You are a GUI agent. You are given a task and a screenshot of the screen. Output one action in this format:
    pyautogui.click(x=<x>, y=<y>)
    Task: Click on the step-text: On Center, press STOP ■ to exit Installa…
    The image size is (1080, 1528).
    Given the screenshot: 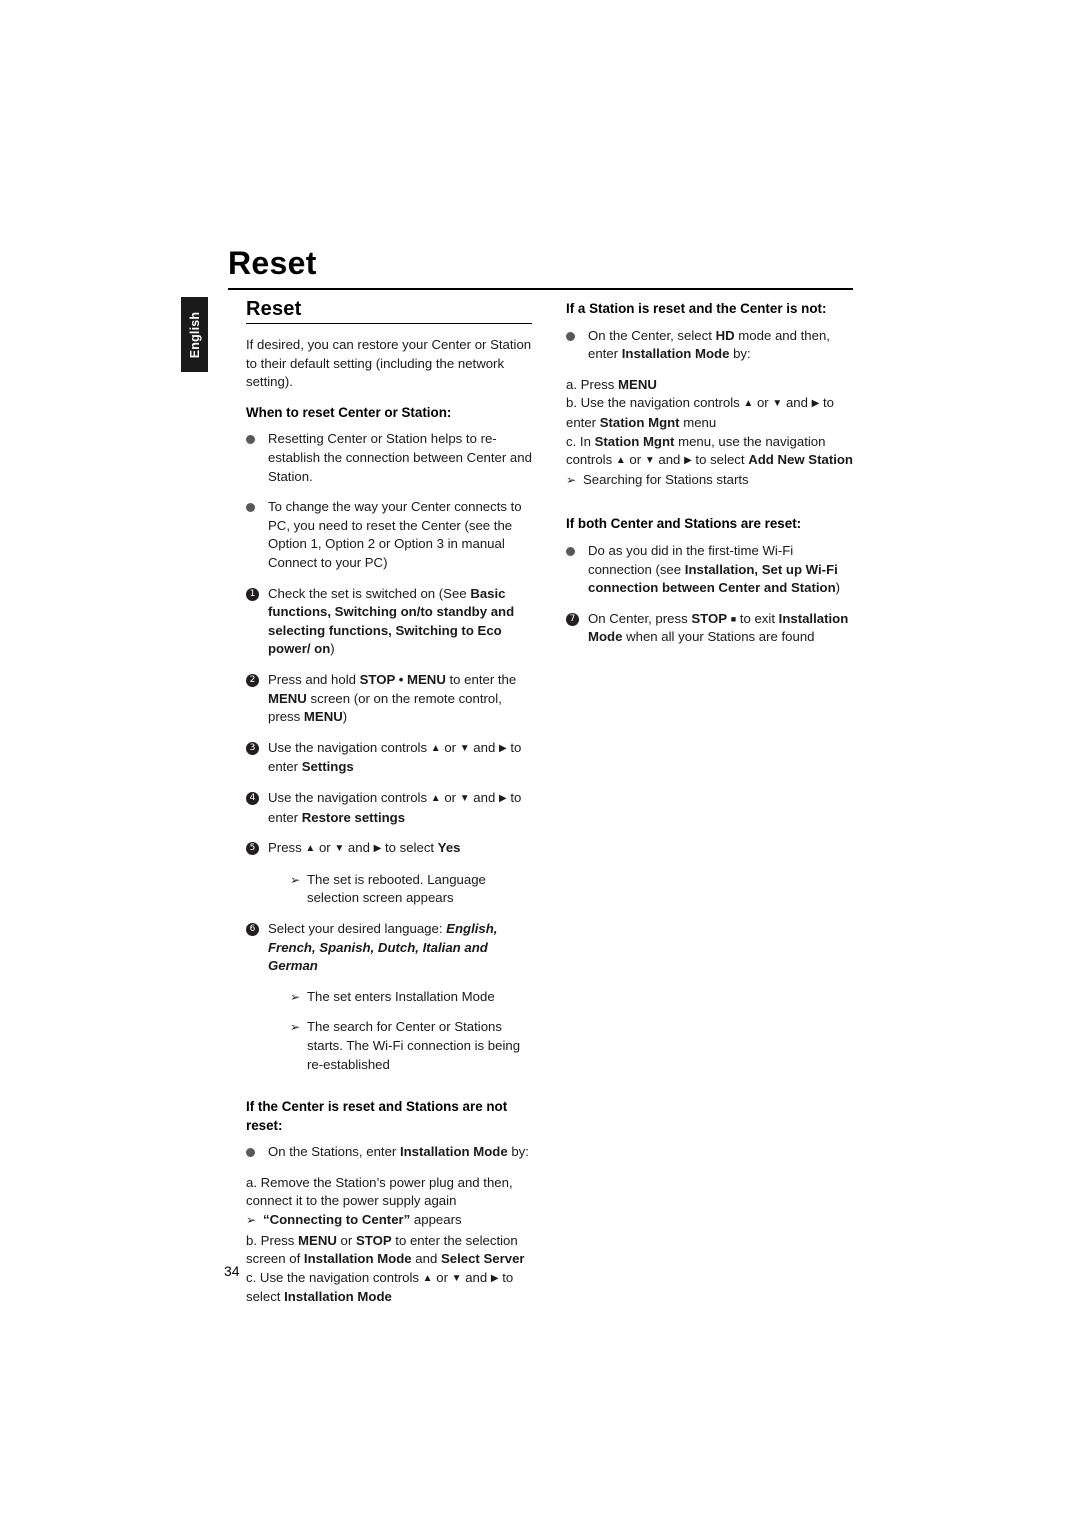 What is the action you would take?
    pyautogui.click(x=718, y=627)
    